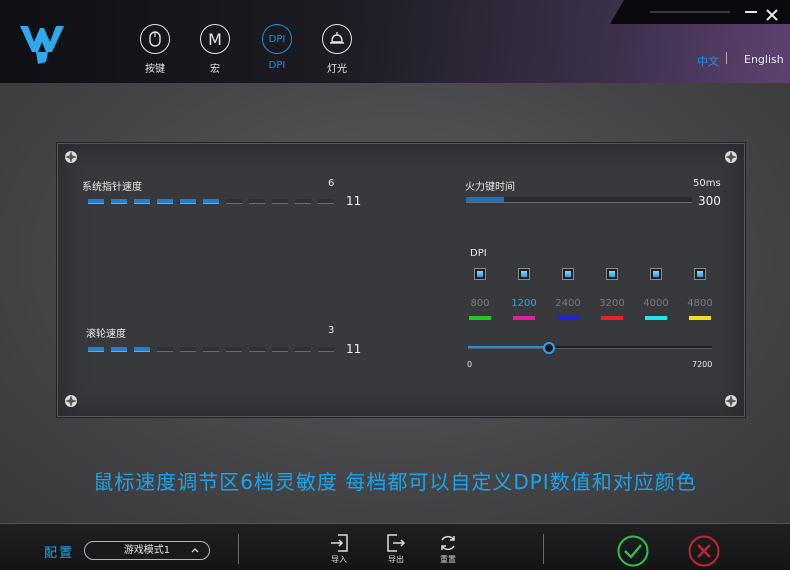 The width and height of the screenshot is (790, 570). I want to click on fire-key-slider, so click(579, 200).